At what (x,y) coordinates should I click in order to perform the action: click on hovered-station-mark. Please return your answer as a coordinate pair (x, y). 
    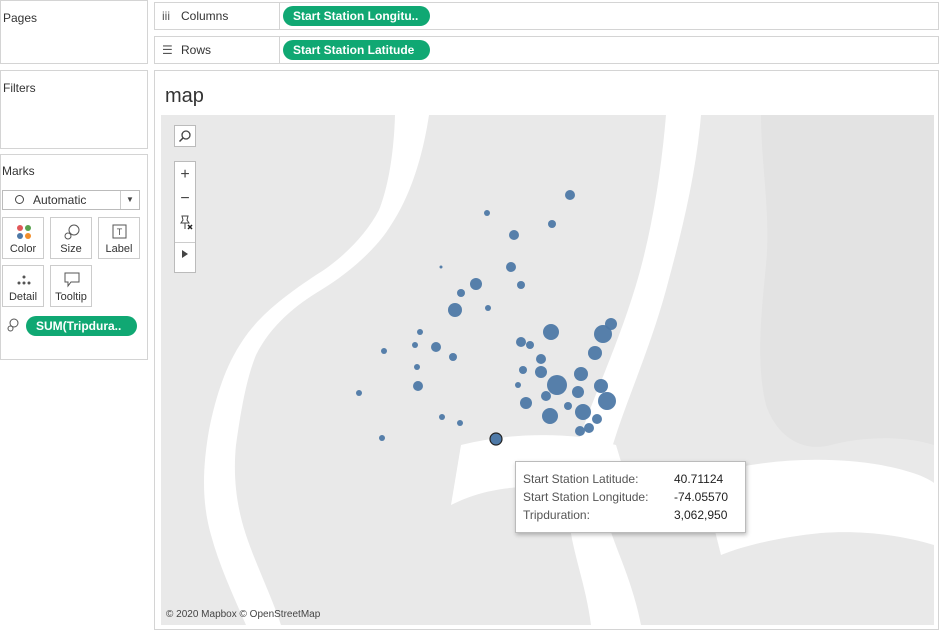
    Looking at the image, I should click on (496, 439).